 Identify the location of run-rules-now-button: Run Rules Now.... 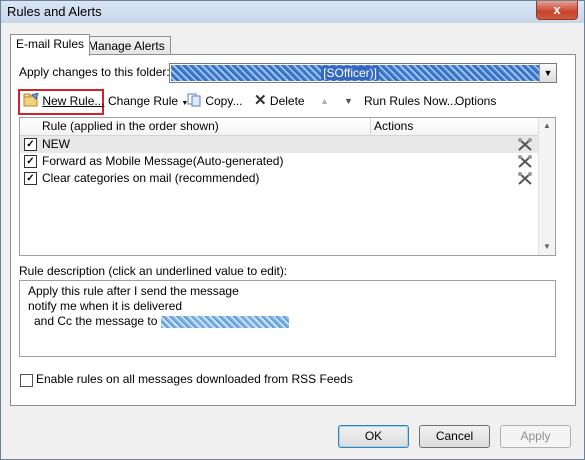
(410, 101).